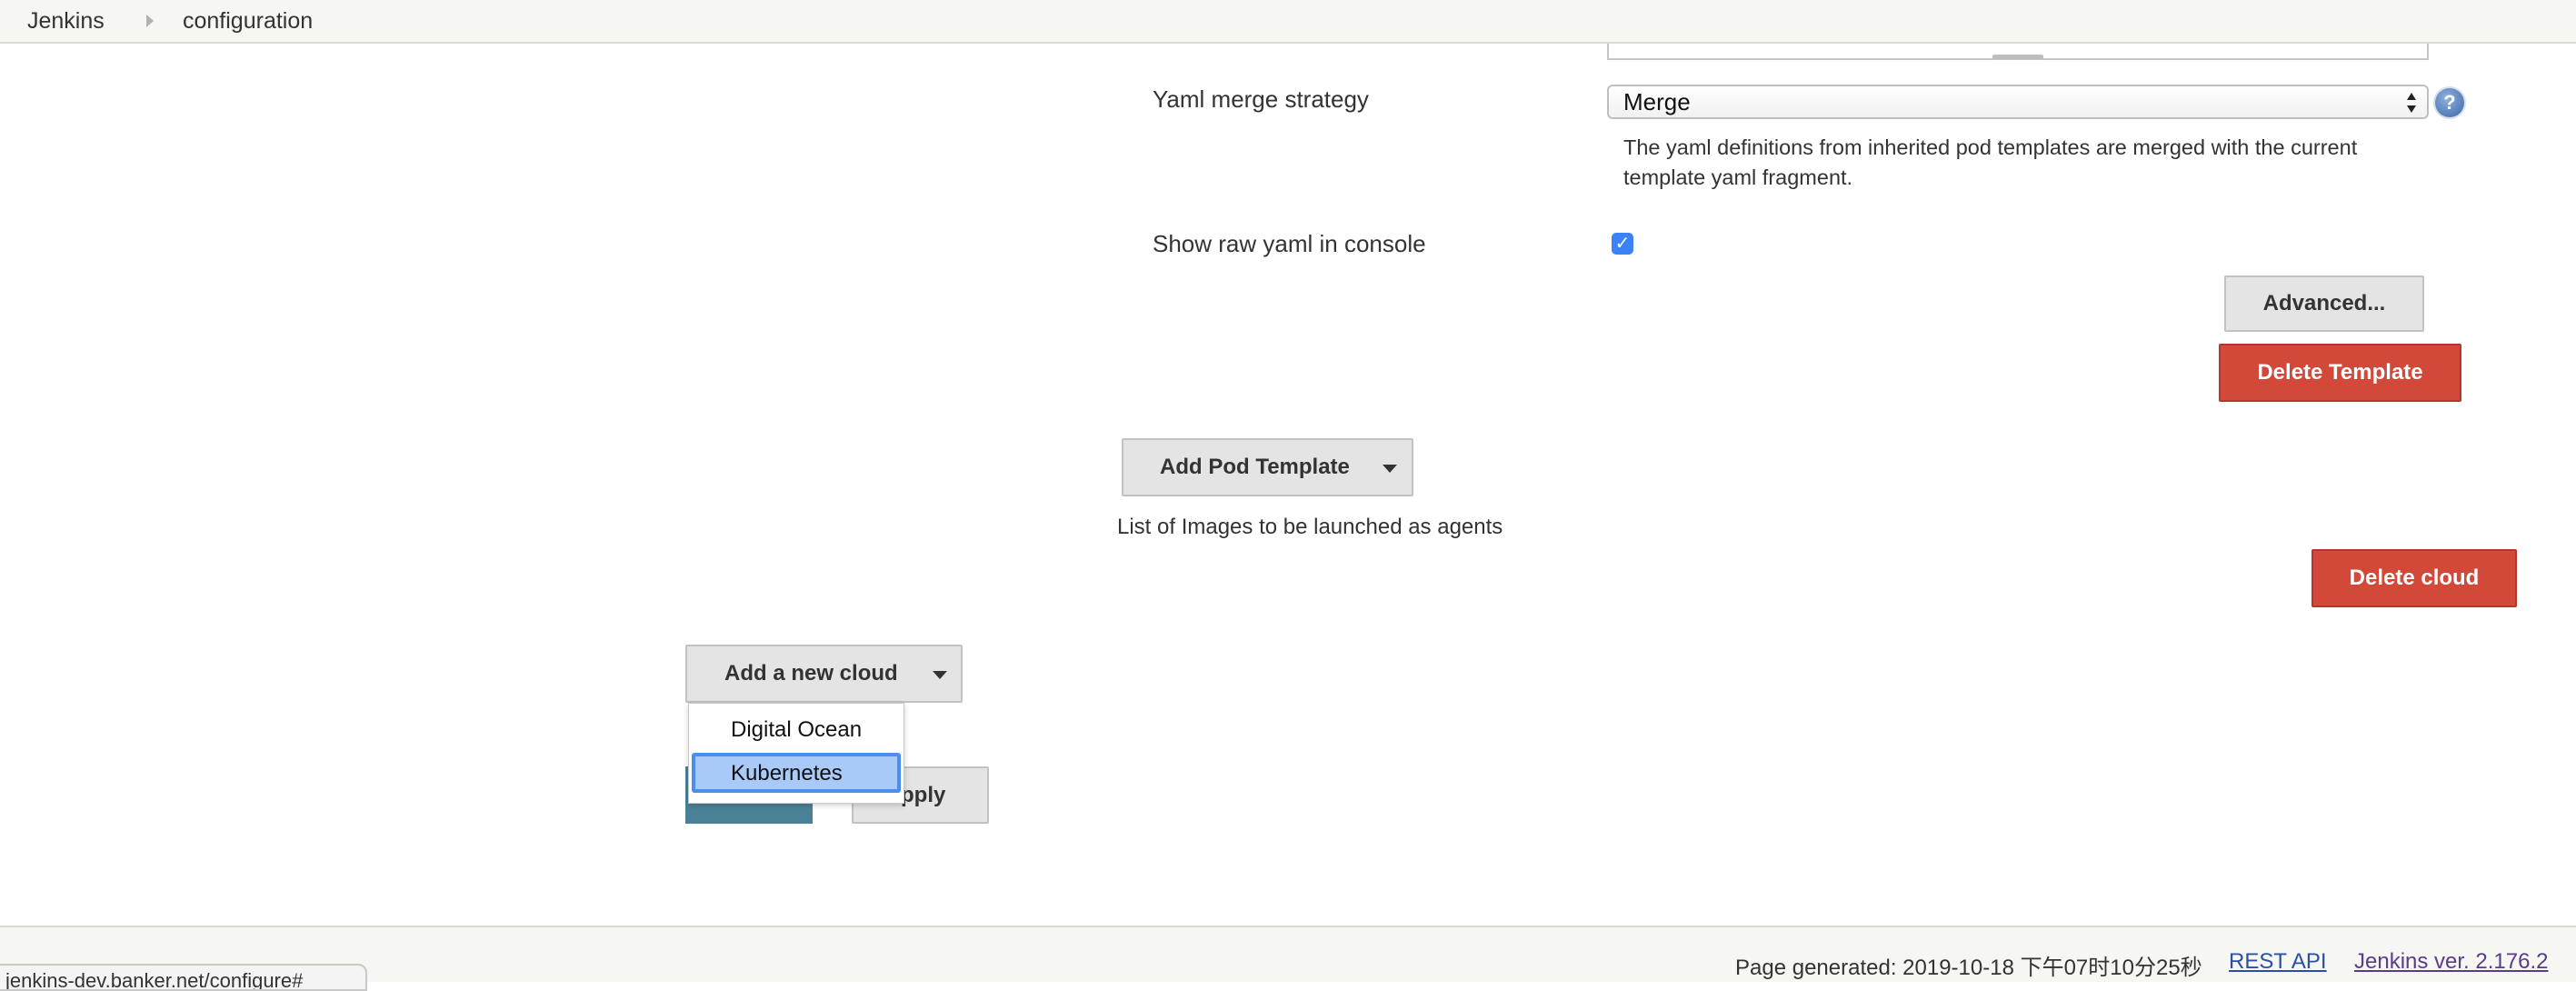  Describe the element at coordinates (2340, 373) in the screenshot. I see `delete-template-button: Delete Template` at that location.